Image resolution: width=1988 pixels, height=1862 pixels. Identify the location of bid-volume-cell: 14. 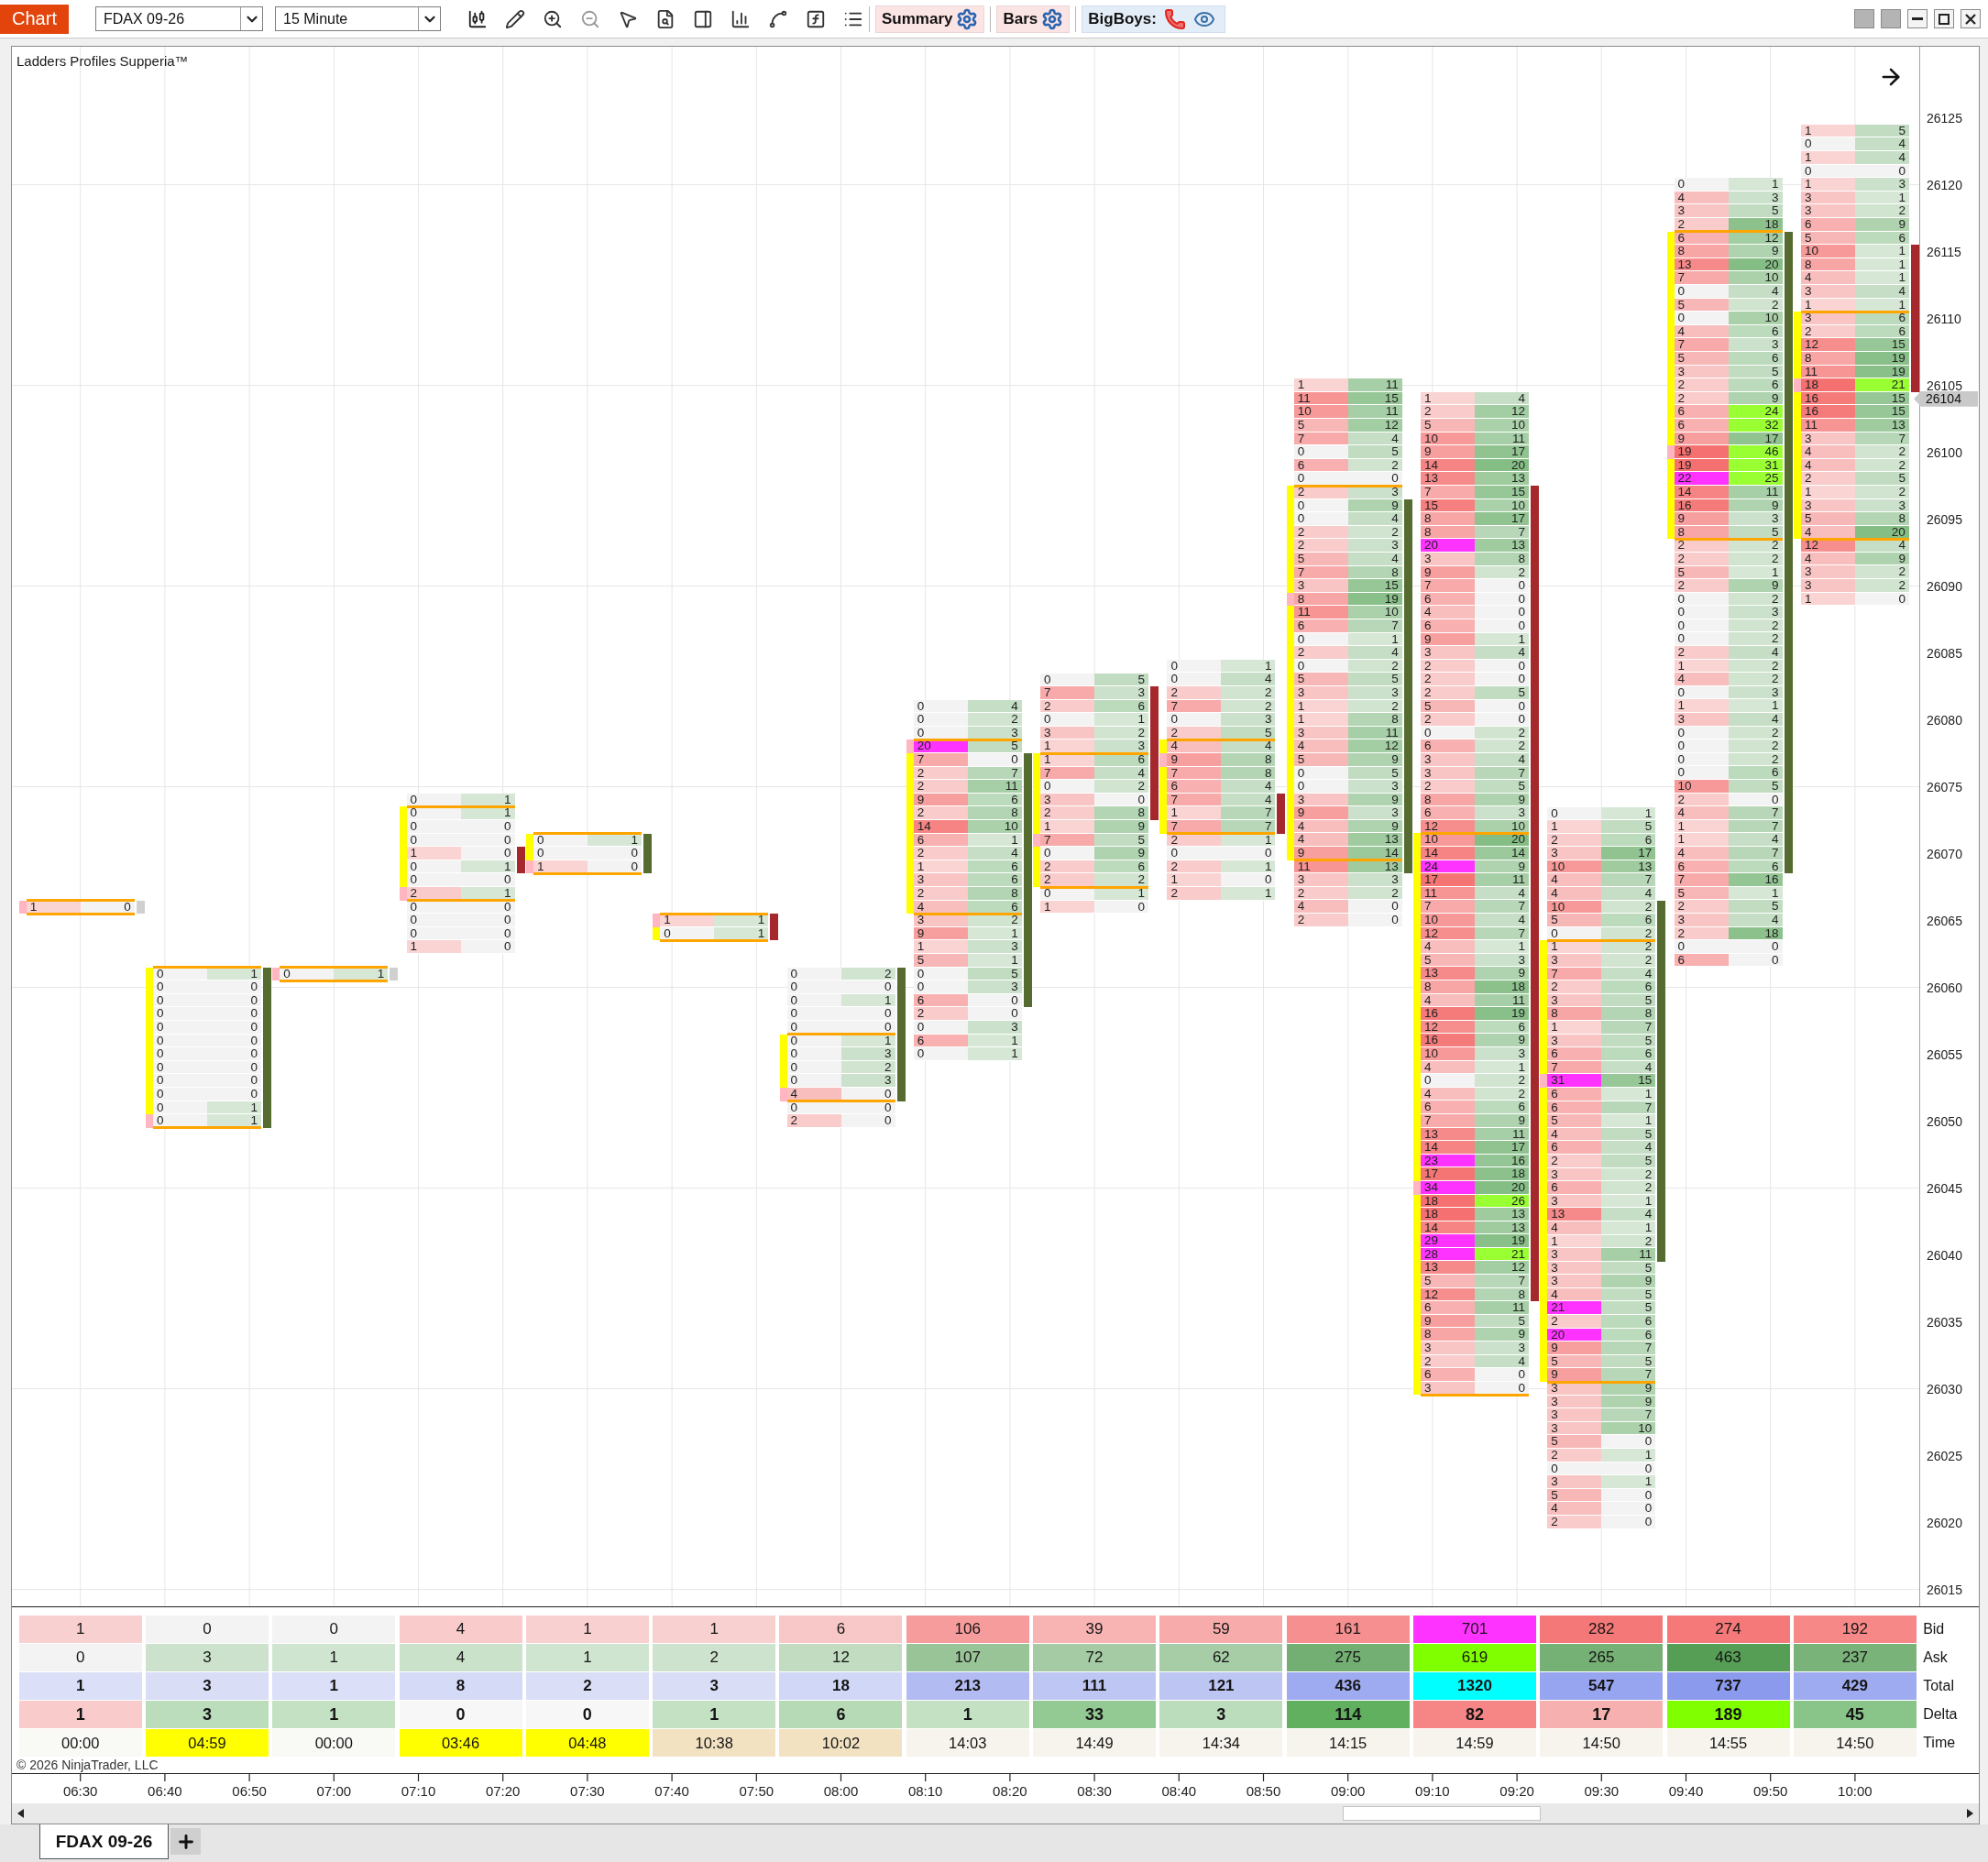
(1448, 1148).